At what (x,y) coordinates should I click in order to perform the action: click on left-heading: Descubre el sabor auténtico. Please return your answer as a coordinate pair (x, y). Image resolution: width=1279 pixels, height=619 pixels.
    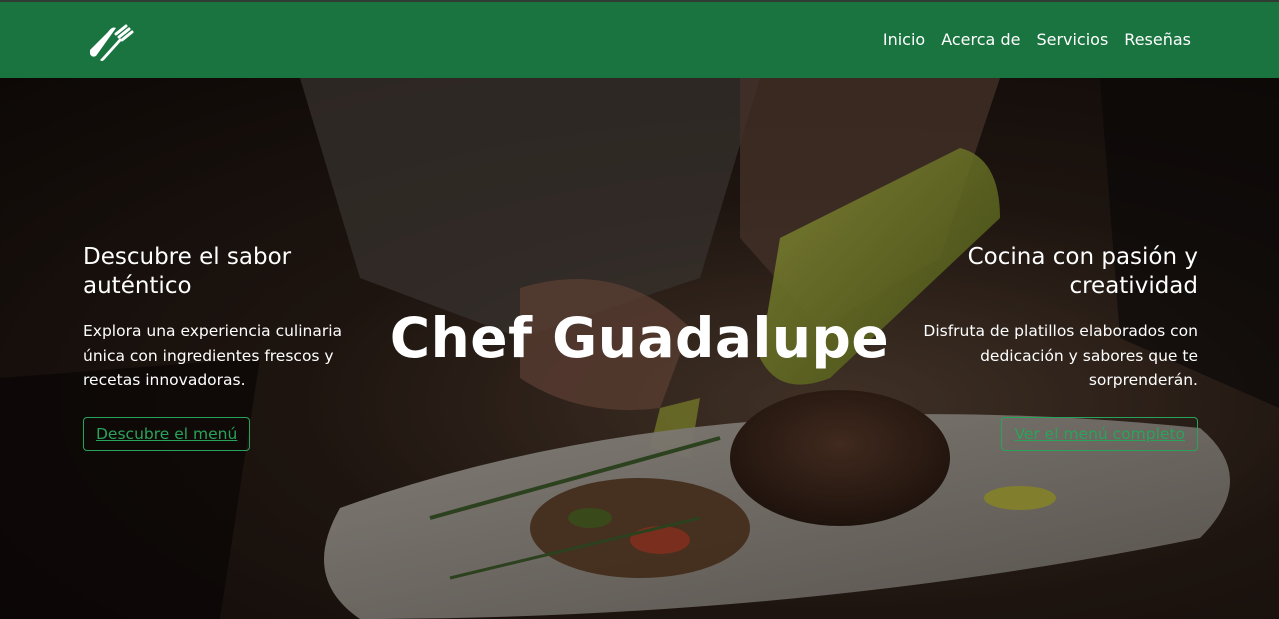
    Looking at the image, I should click on (187, 271).